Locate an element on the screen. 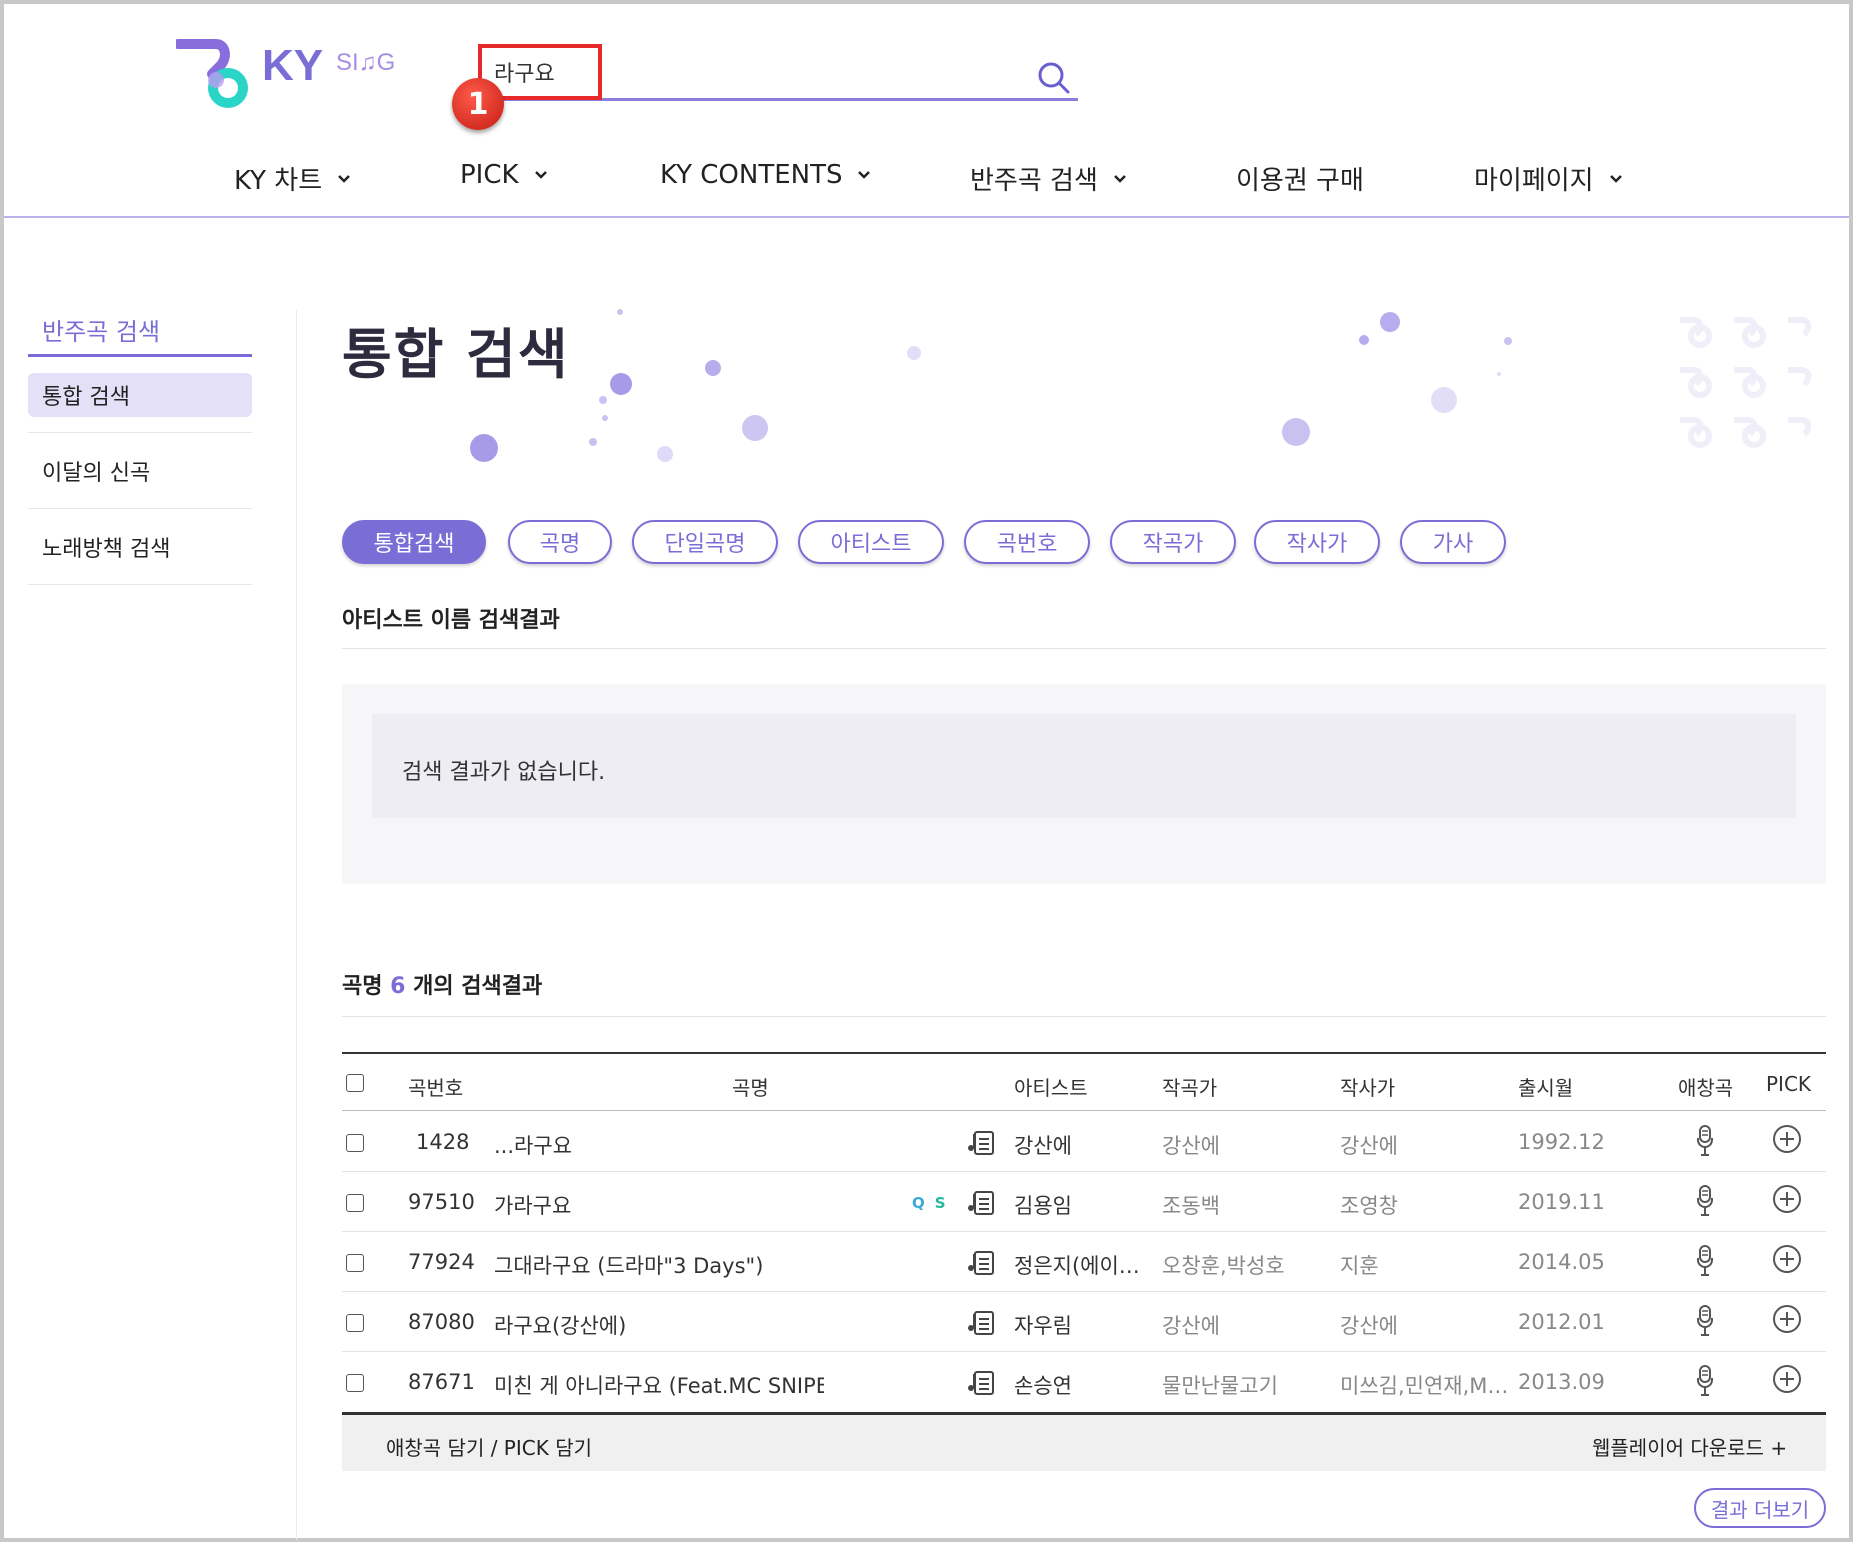 The width and height of the screenshot is (1853, 1542). table-row: 97510 가라구요 QS 김용임 조동백 조영창 2019.11 is located at coordinates (1084, 1202).